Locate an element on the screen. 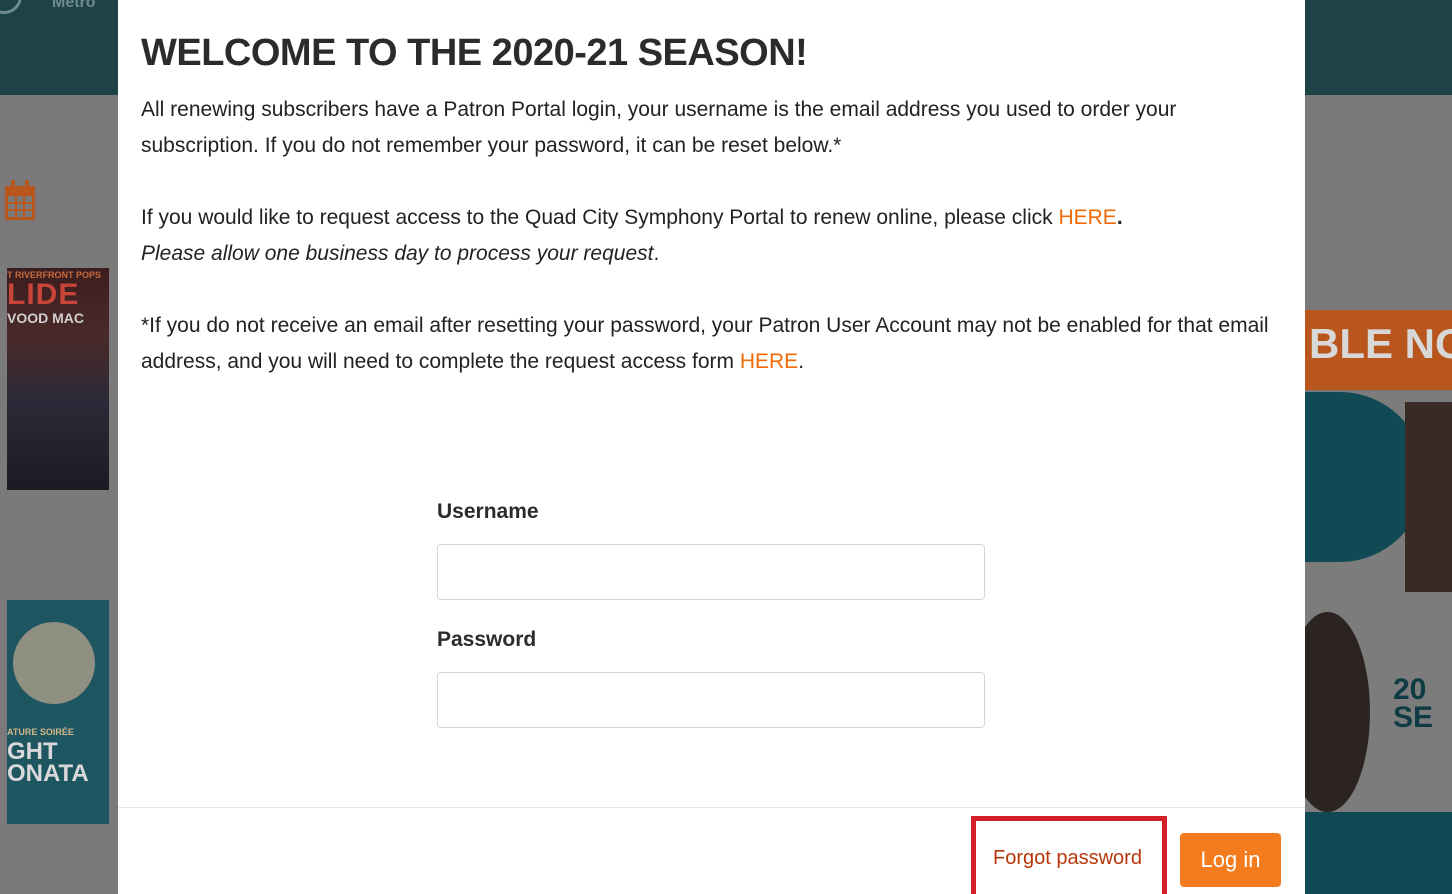 This screenshot has width=1452, height=894. season-promo-art: 20 SE is located at coordinates (1378, 643).